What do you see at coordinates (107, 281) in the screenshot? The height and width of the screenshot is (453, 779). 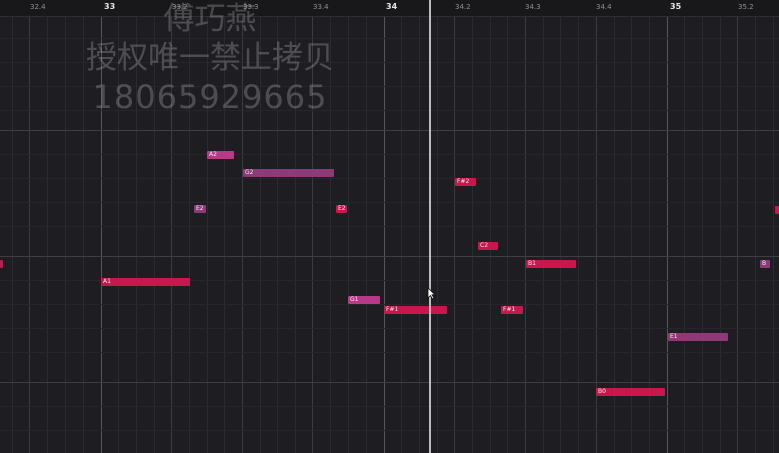 I see `note-label: A1` at bounding box center [107, 281].